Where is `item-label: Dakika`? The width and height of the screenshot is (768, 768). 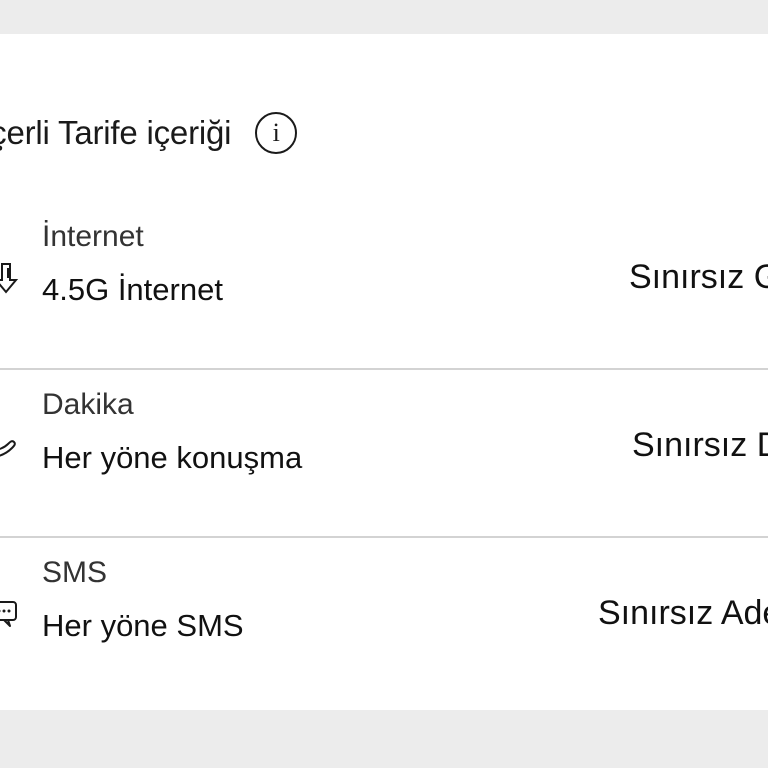 item-label: Dakika is located at coordinates (88, 404).